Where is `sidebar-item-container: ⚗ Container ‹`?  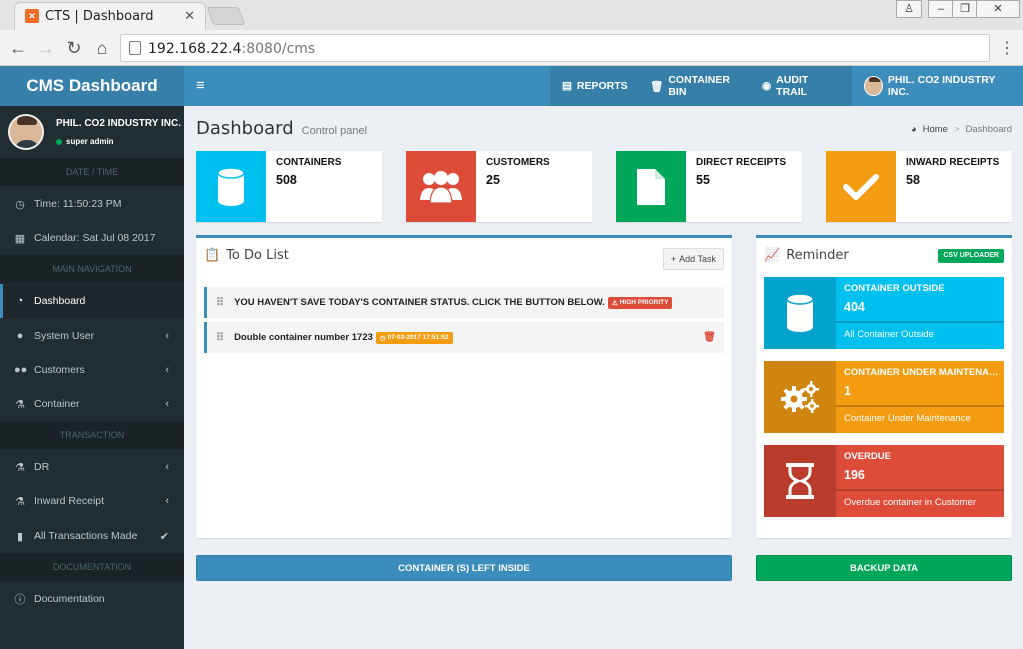
sidebar-item-container: ⚗ Container ‹ is located at coordinates (92, 404).